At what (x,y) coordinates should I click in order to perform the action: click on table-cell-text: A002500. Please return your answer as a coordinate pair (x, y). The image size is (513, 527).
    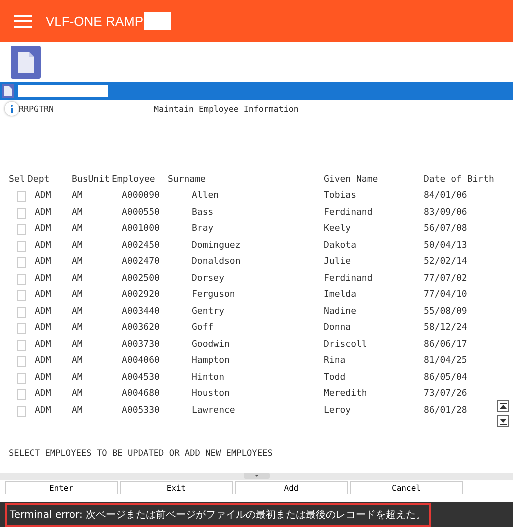
    Looking at the image, I should click on (141, 279).